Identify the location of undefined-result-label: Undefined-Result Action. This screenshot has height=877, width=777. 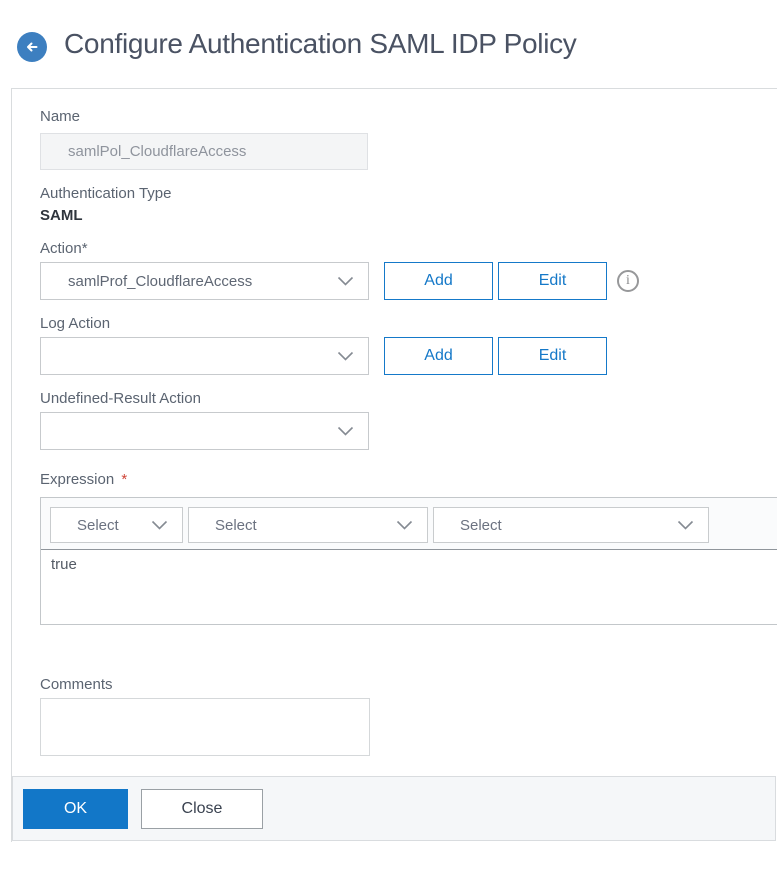
(120, 398).